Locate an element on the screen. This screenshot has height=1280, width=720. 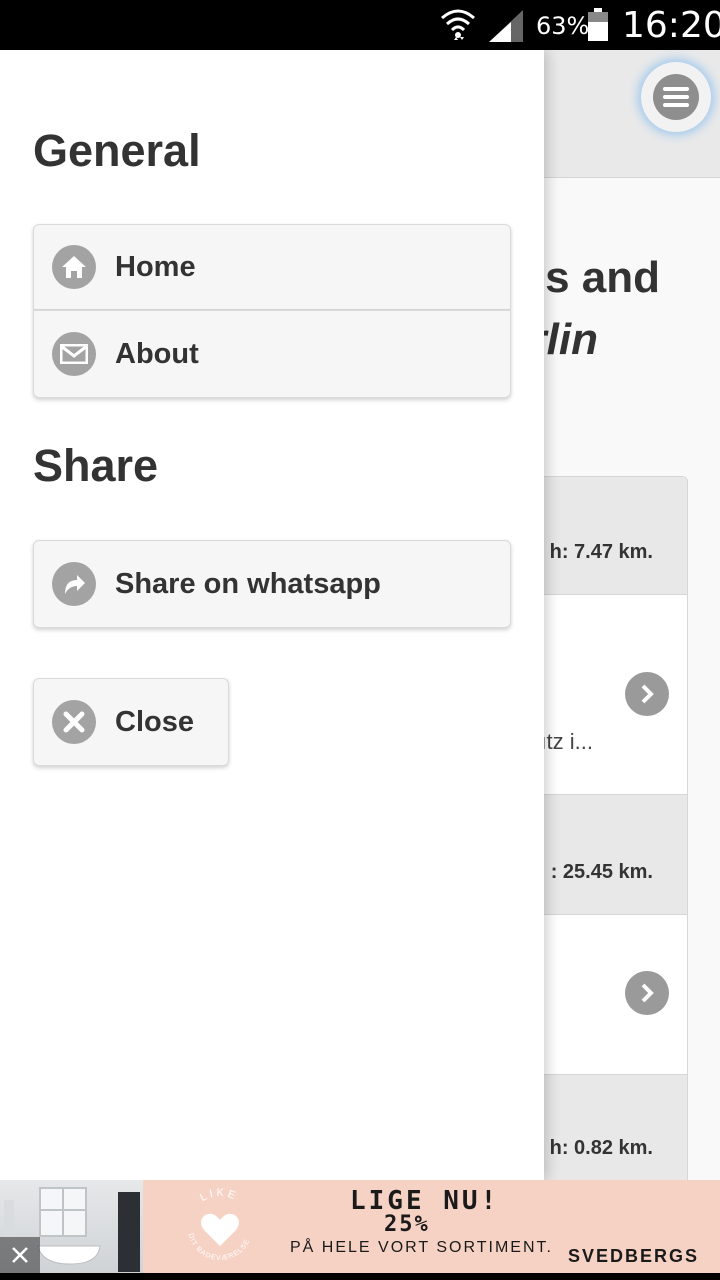
home-label: Home is located at coordinates (155, 266).